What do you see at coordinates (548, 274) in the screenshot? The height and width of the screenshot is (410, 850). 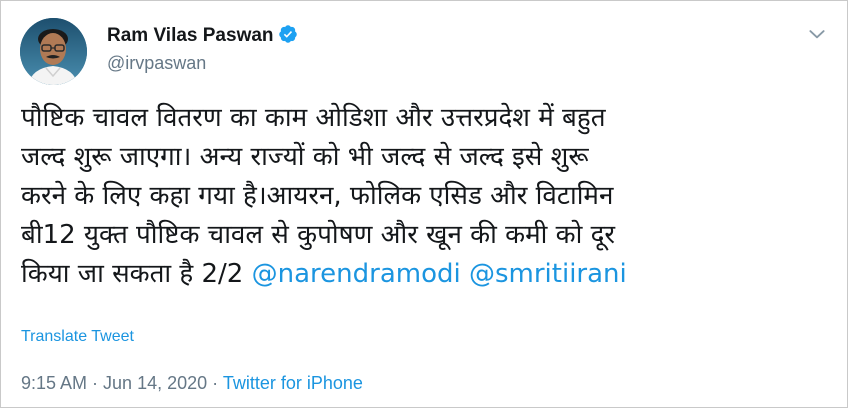 I see `mention-link-smritiirani: @smritiirani` at bounding box center [548, 274].